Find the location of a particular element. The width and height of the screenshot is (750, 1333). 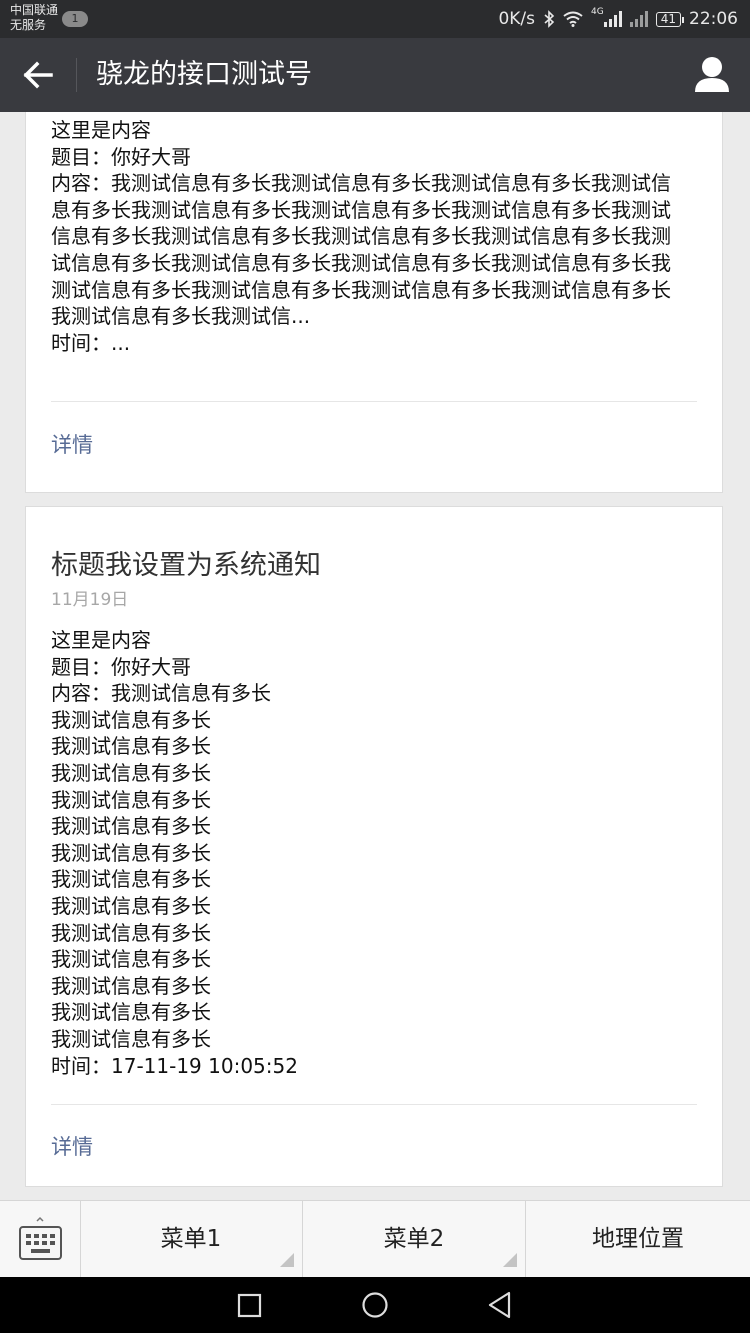

service-status: 无服务 is located at coordinates (28, 25).